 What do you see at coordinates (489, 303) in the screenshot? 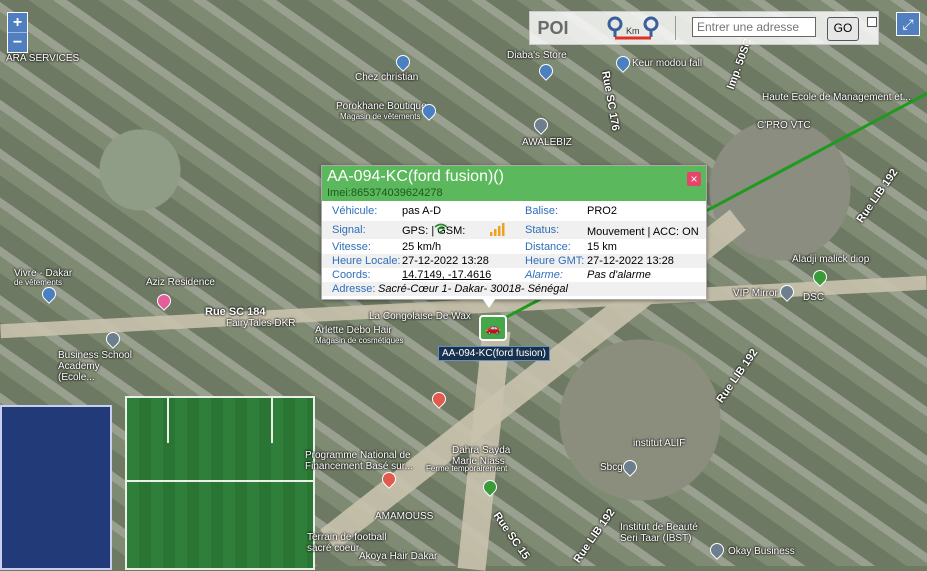
I see `popup-tail` at bounding box center [489, 303].